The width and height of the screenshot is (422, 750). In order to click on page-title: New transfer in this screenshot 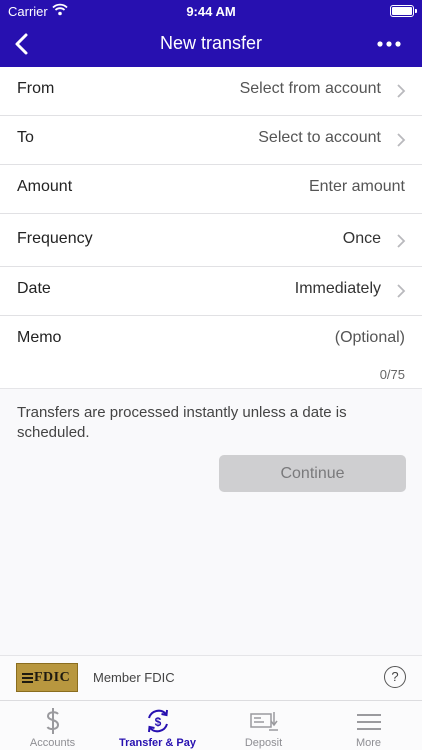, I will do `click(211, 43)`.